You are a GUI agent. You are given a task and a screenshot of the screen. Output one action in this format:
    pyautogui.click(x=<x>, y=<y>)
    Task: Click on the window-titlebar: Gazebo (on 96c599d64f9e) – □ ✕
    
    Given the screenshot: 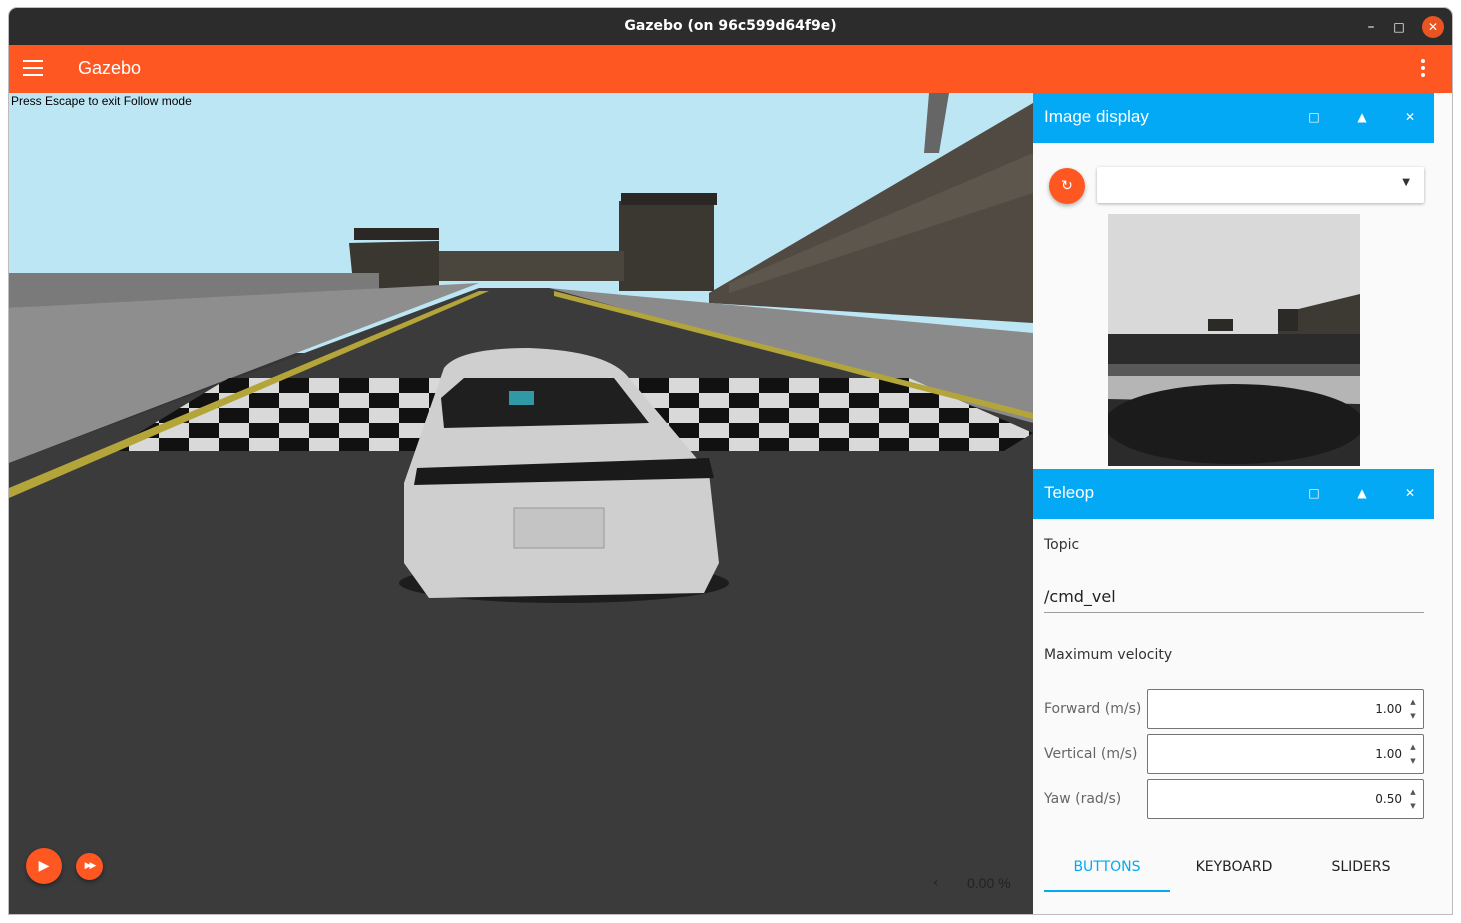 What is the action you would take?
    pyautogui.click(x=730, y=26)
    